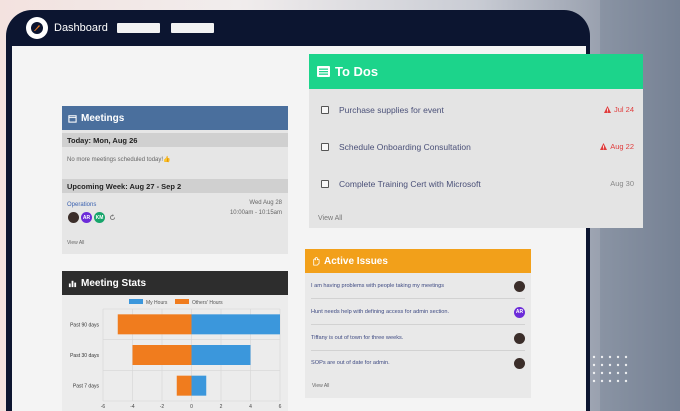  What do you see at coordinates (81, 205) in the screenshot?
I see `meeting-item-name: Operations` at bounding box center [81, 205].